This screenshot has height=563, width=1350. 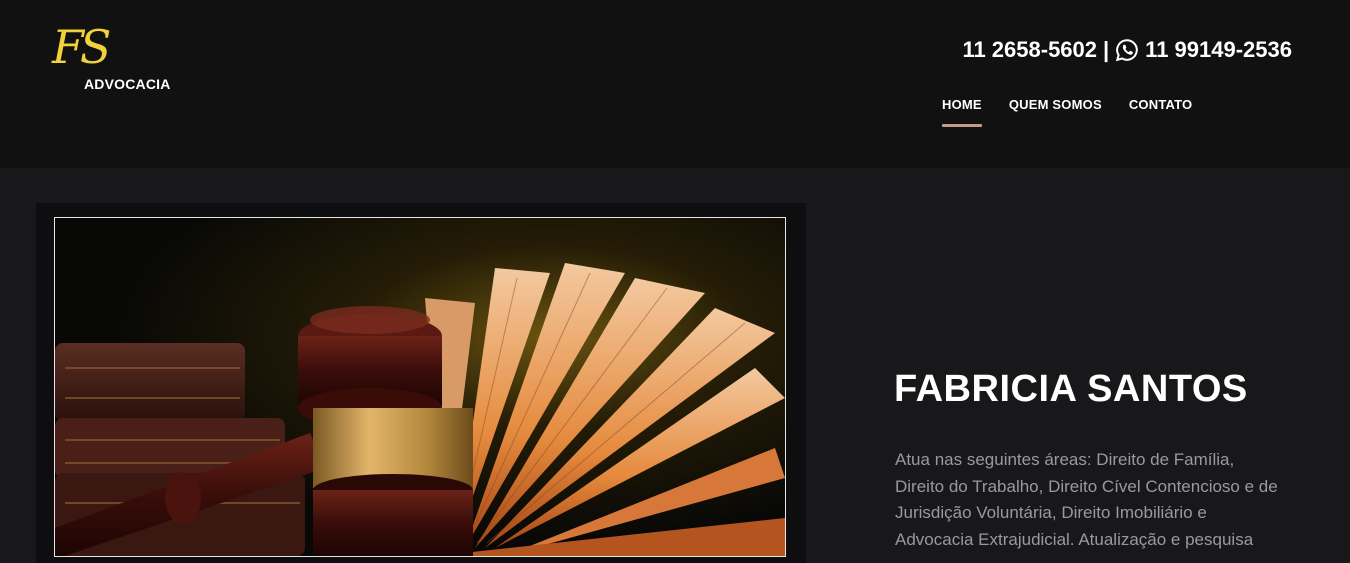 I want to click on profile-name: FABRICIA SANTOS, so click(x=1071, y=389).